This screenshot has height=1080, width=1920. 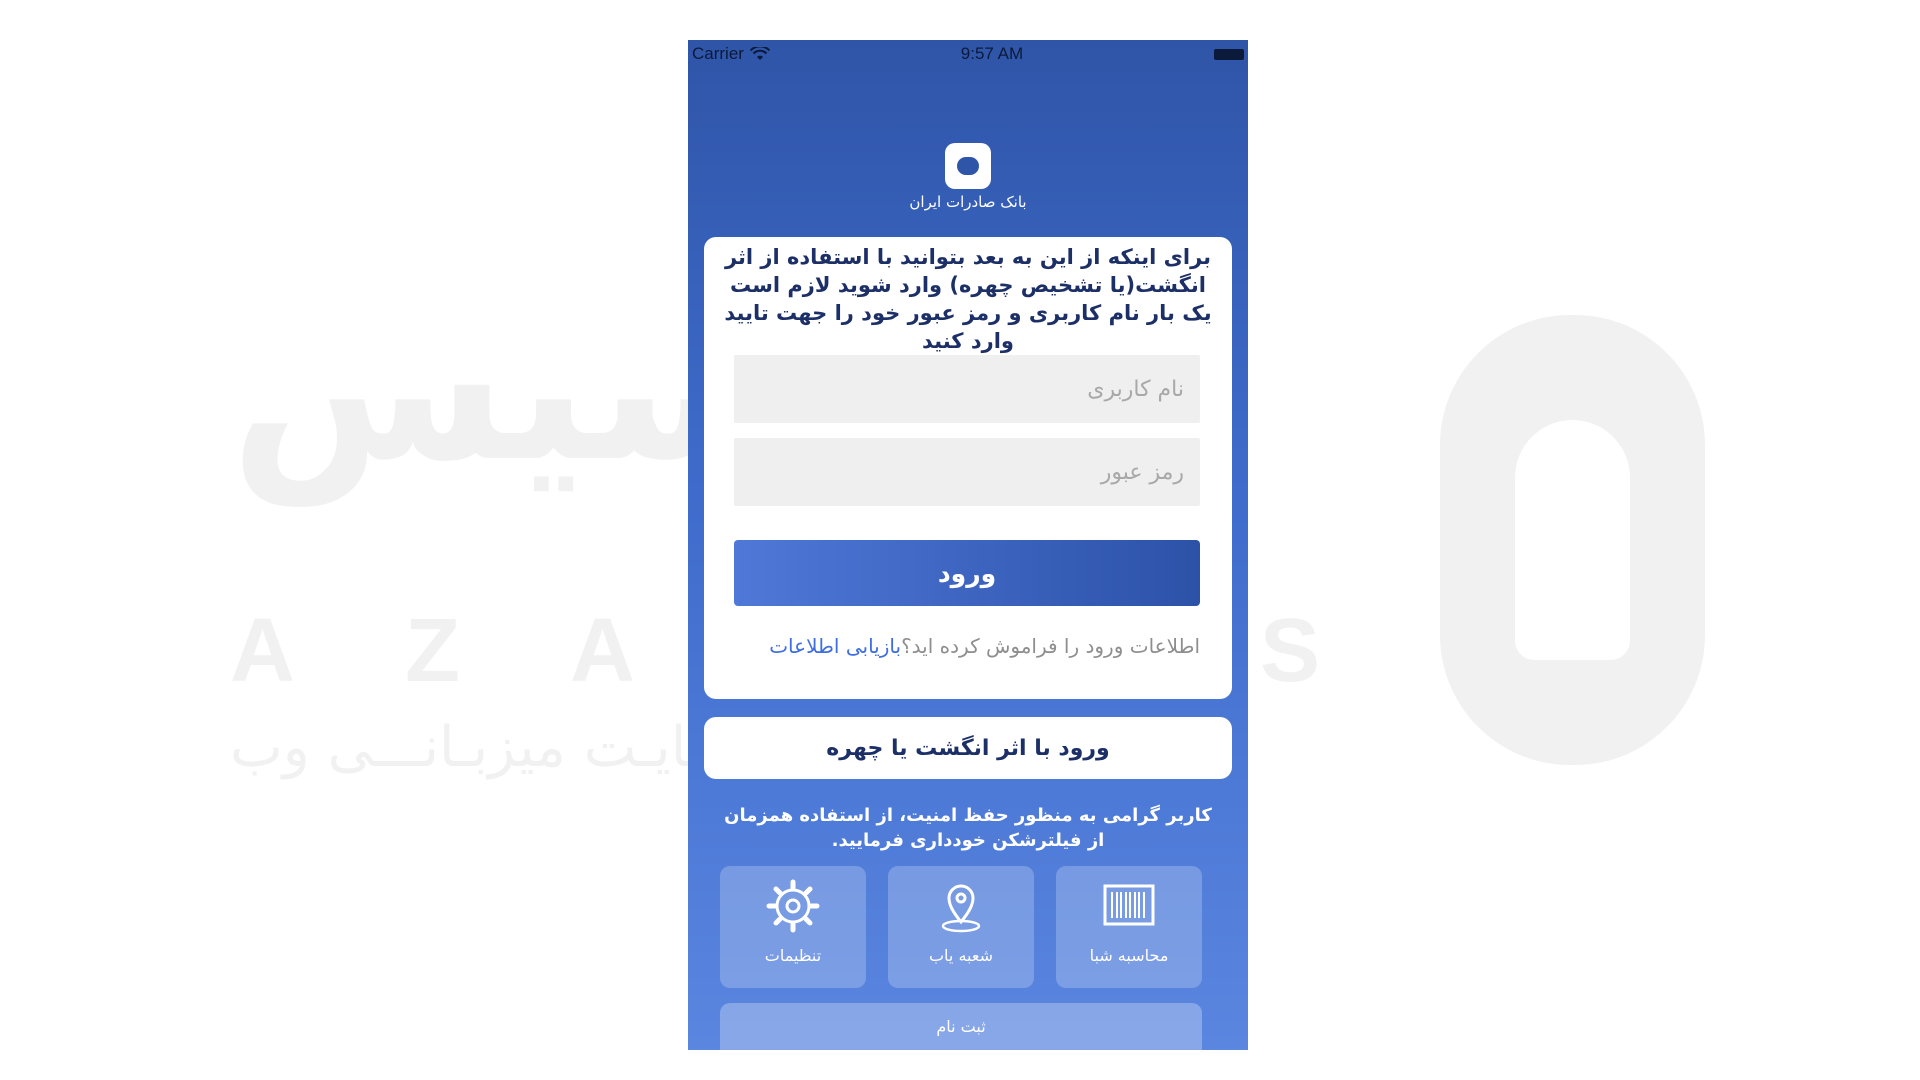 I want to click on bank-name: بانک صادرات ایران, so click(x=968, y=202).